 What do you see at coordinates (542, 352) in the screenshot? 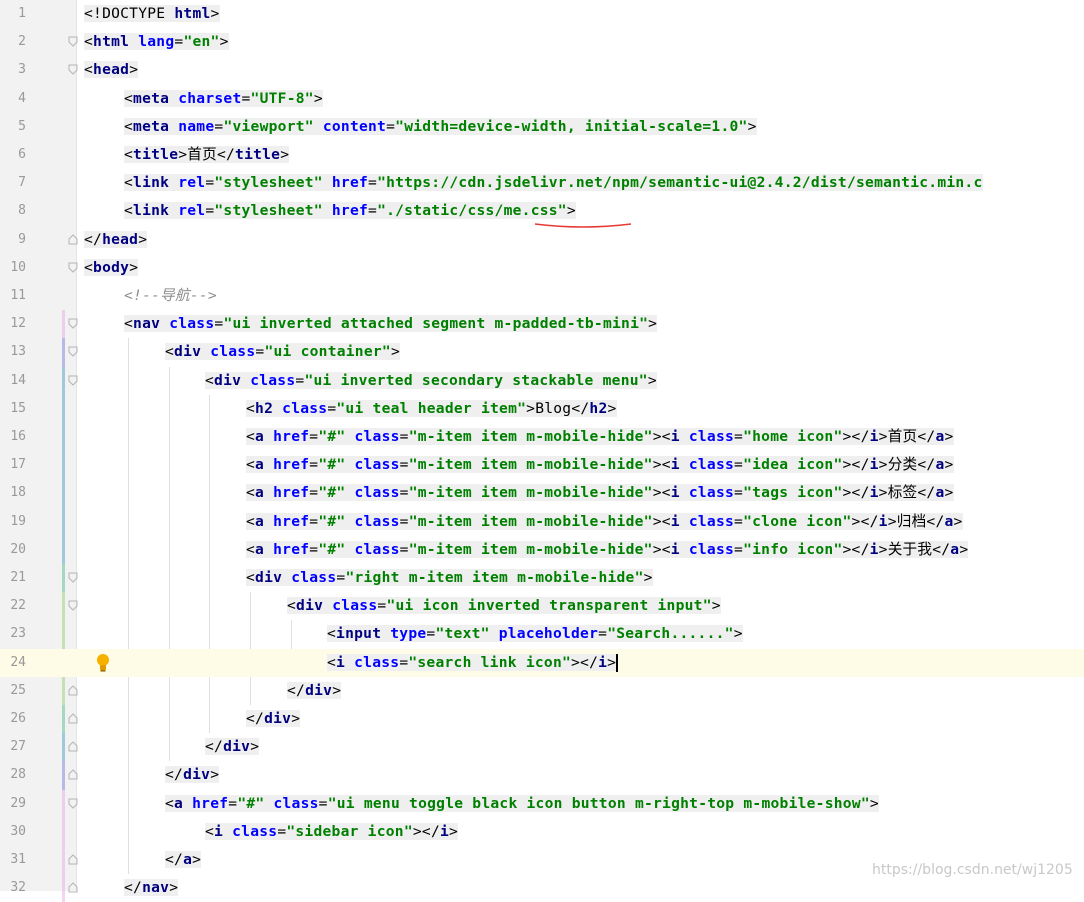
I see `code-line: 13 <div class="ui container">` at bounding box center [542, 352].